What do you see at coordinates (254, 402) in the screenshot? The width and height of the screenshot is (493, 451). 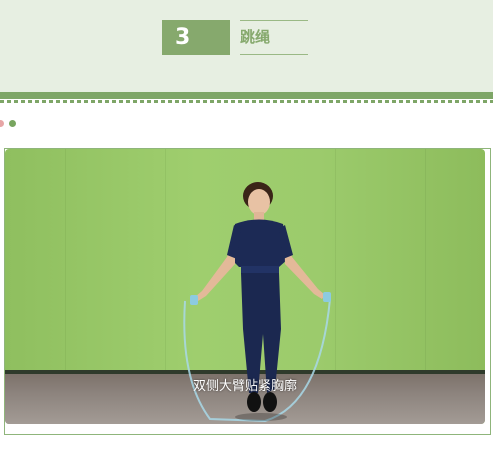 I see `left-shoe` at bounding box center [254, 402].